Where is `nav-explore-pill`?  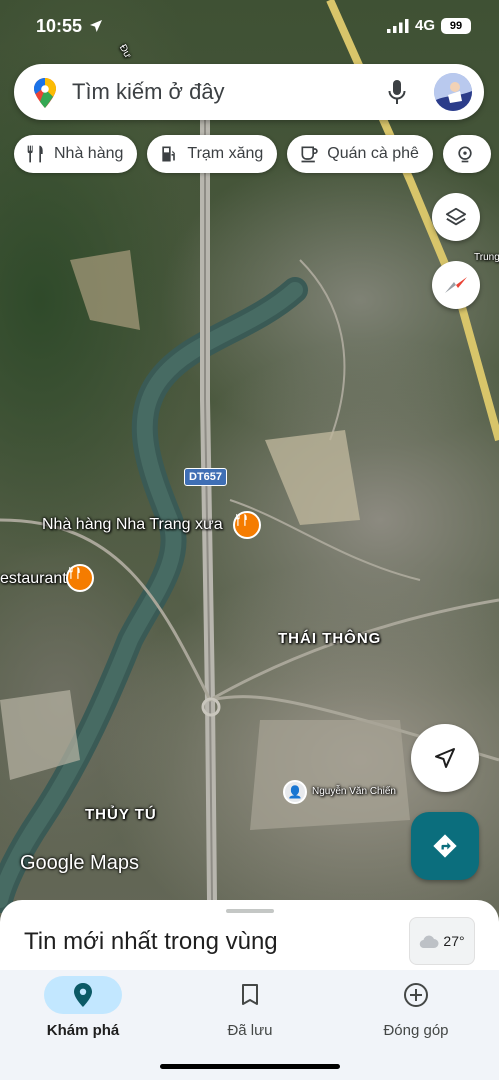
nav-explore-pill is located at coordinates (83, 995).